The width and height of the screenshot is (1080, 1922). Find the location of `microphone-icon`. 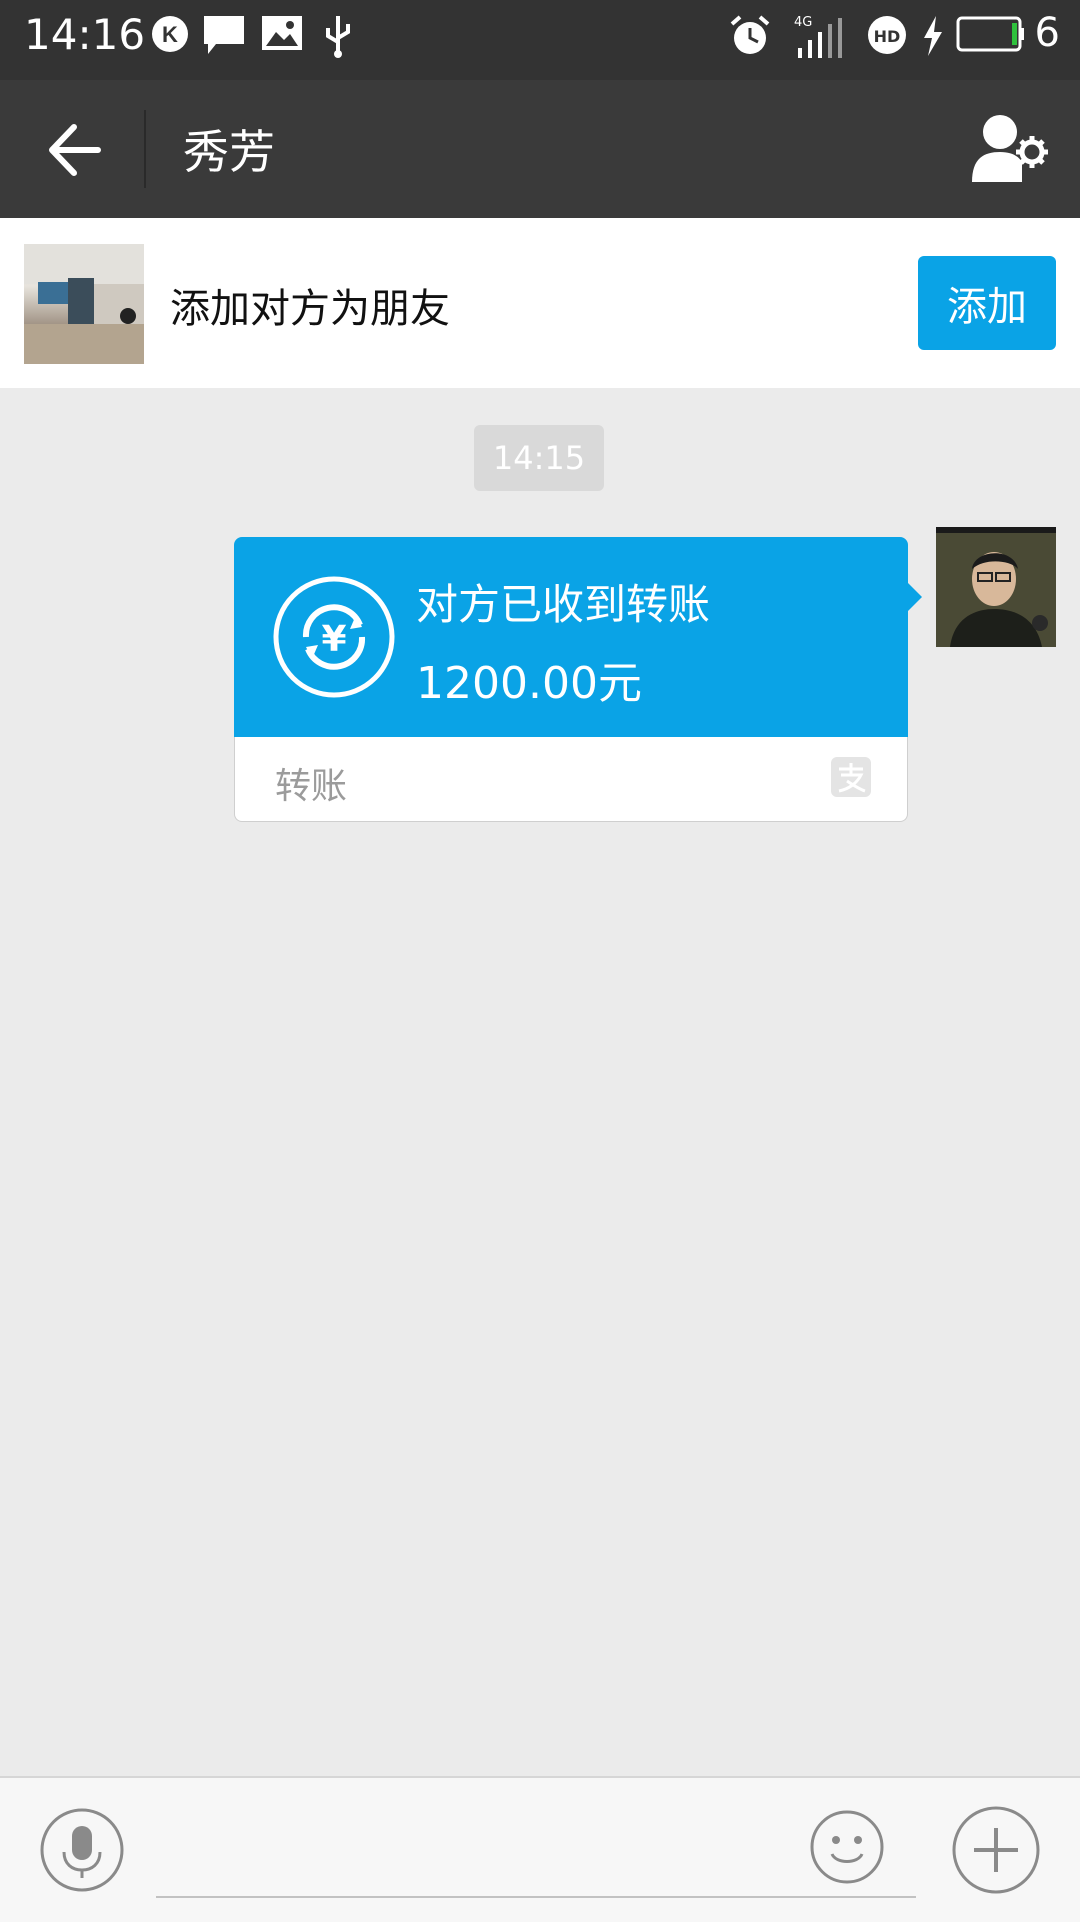

microphone-icon is located at coordinates (82, 1850).